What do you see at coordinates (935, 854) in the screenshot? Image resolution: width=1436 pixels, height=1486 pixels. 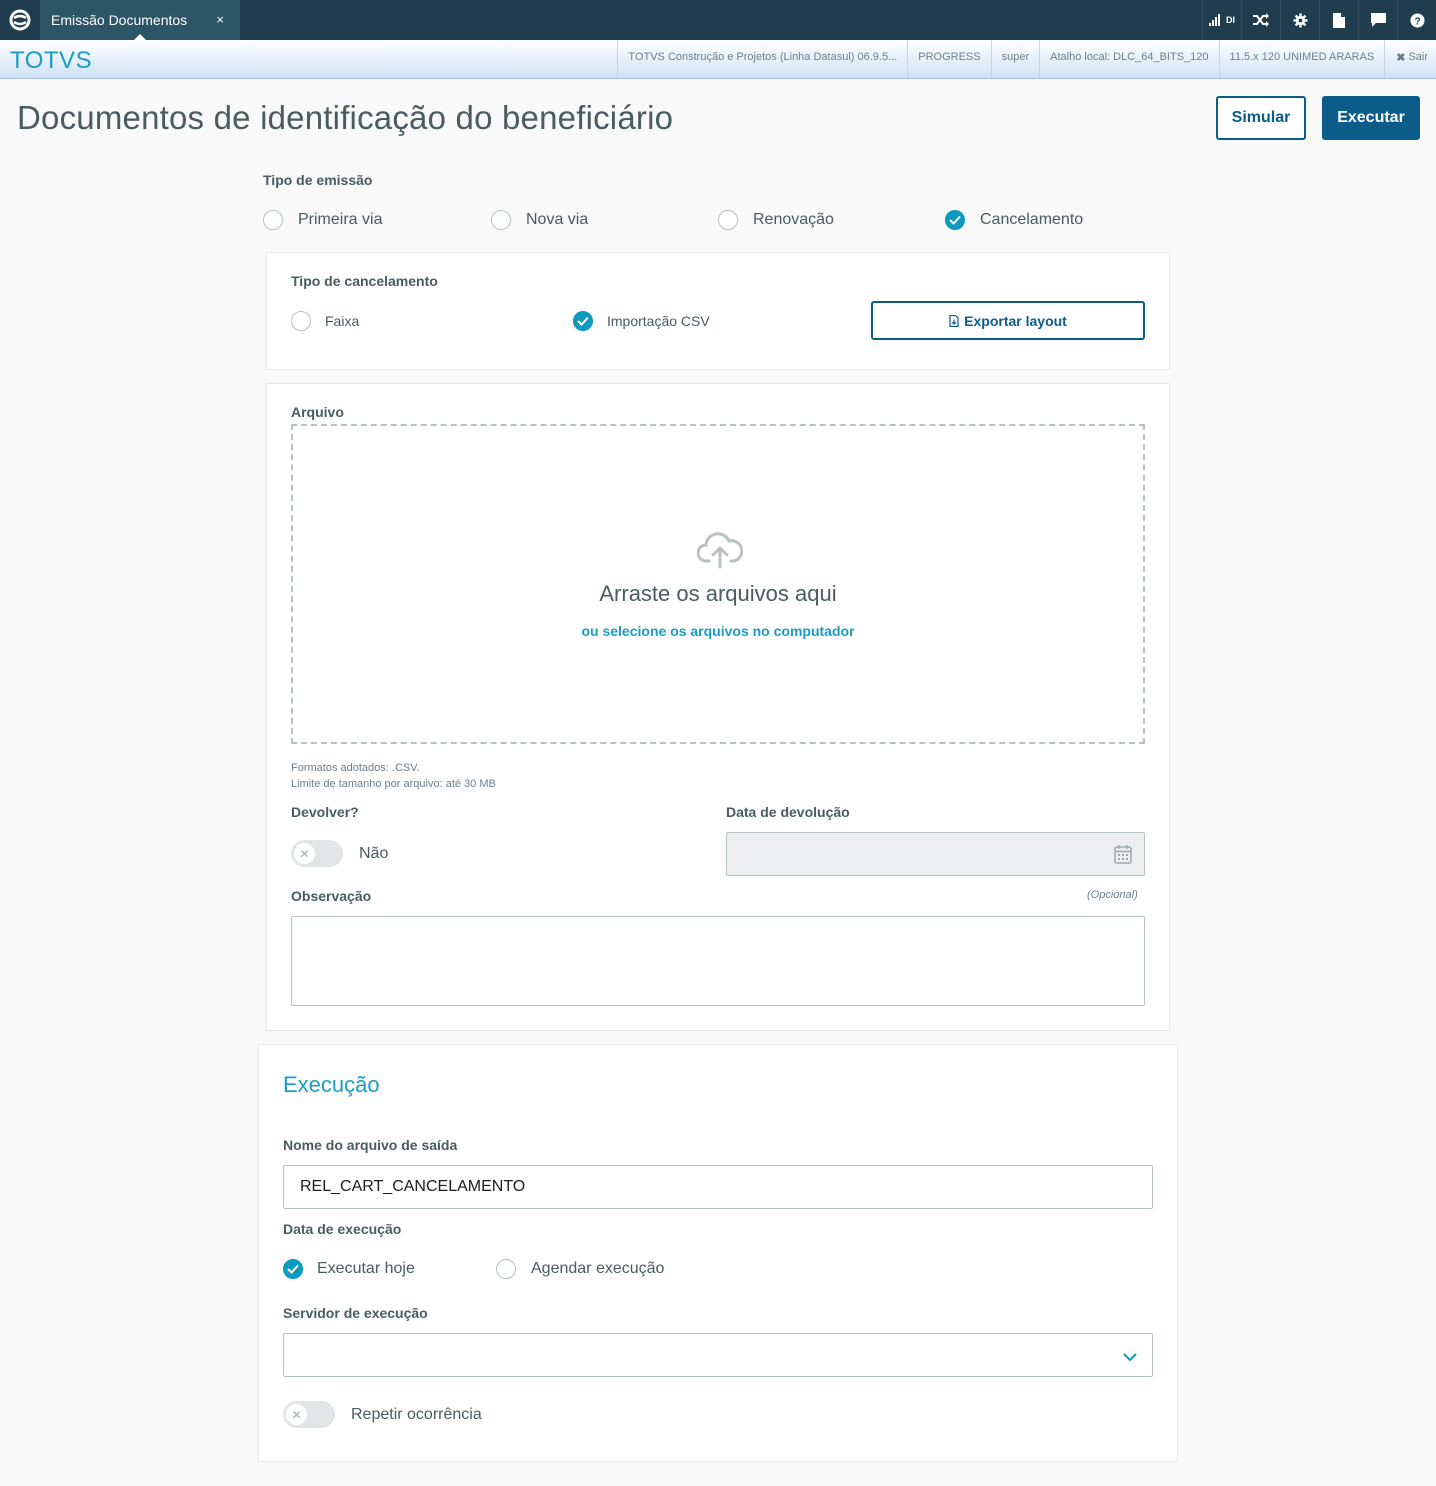 I see `return-date-field` at bounding box center [935, 854].